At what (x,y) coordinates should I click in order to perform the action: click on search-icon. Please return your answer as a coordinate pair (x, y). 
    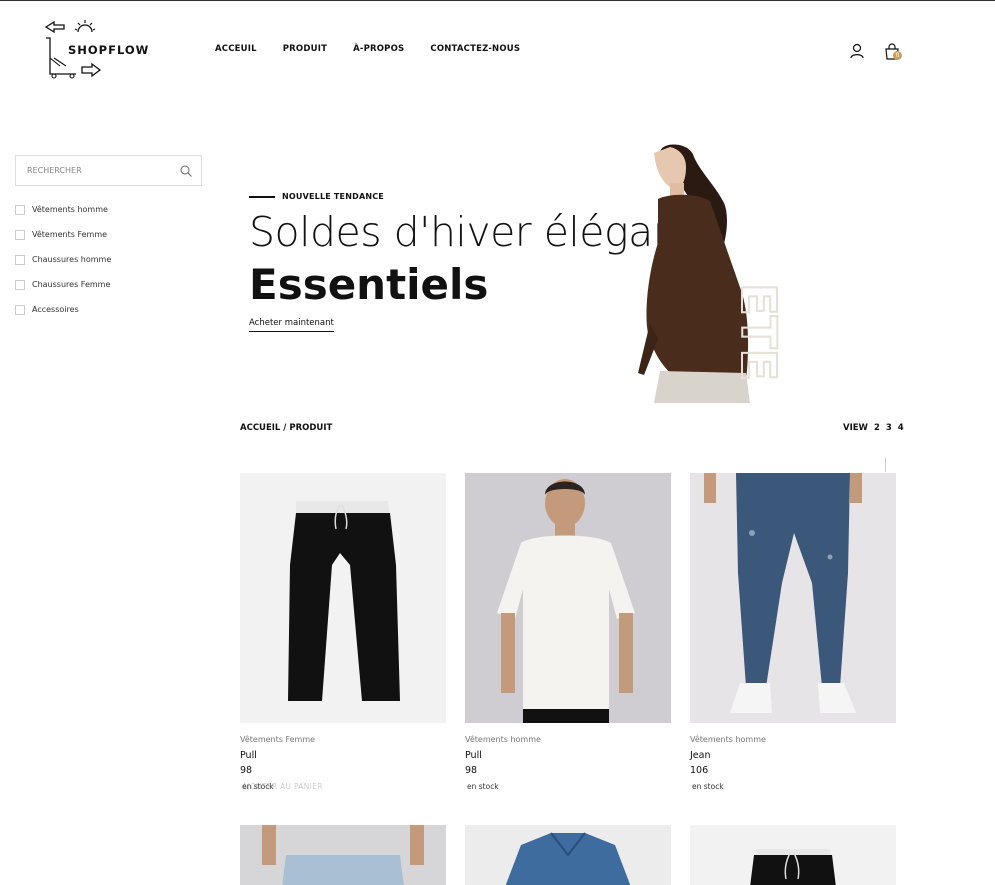
    Looking at the image, I should click on (186, 171).